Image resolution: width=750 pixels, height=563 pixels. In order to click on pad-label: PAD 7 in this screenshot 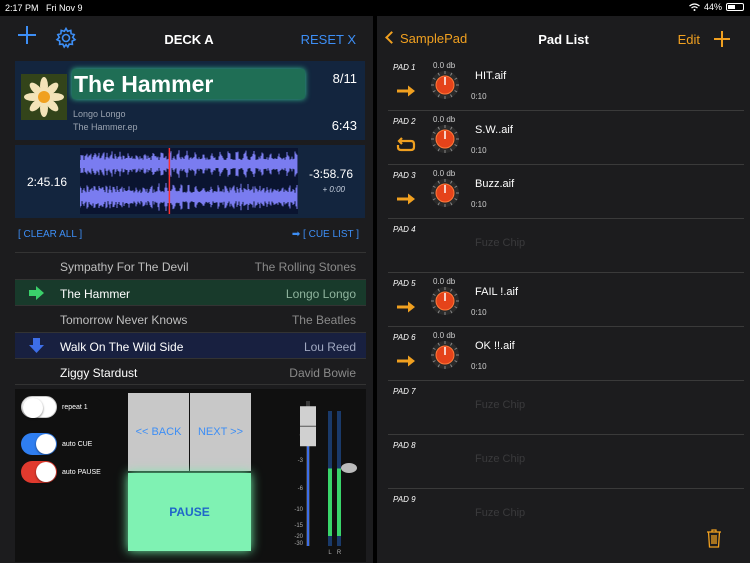, I will do `click(404, 391)`.